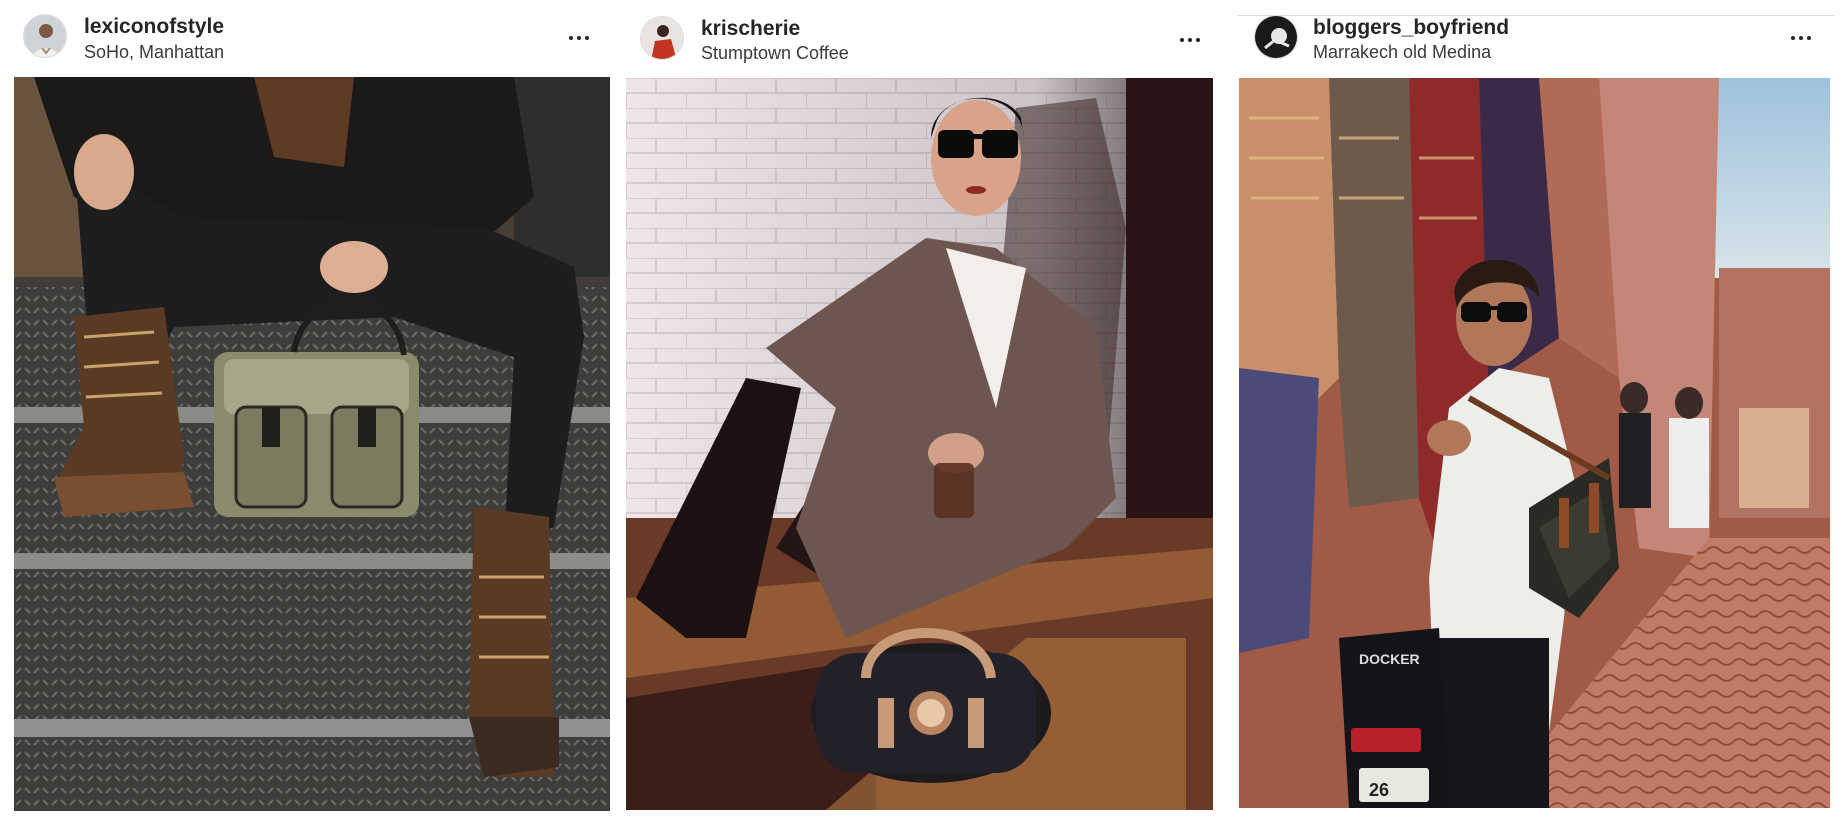  What do you see at coordinates (926, 35) in the screenshot?
I see `post-header: krischerie Stumptown Coffee` at bounding box center [926, 35].